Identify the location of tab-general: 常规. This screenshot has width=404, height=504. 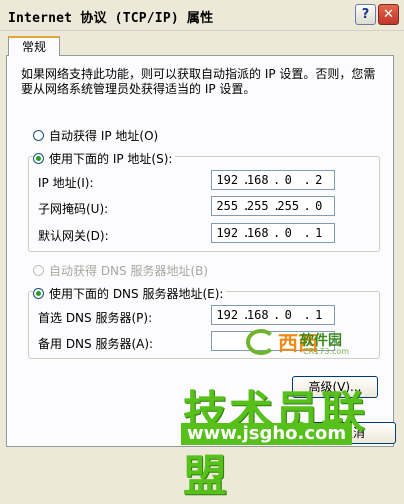
(34, 46).